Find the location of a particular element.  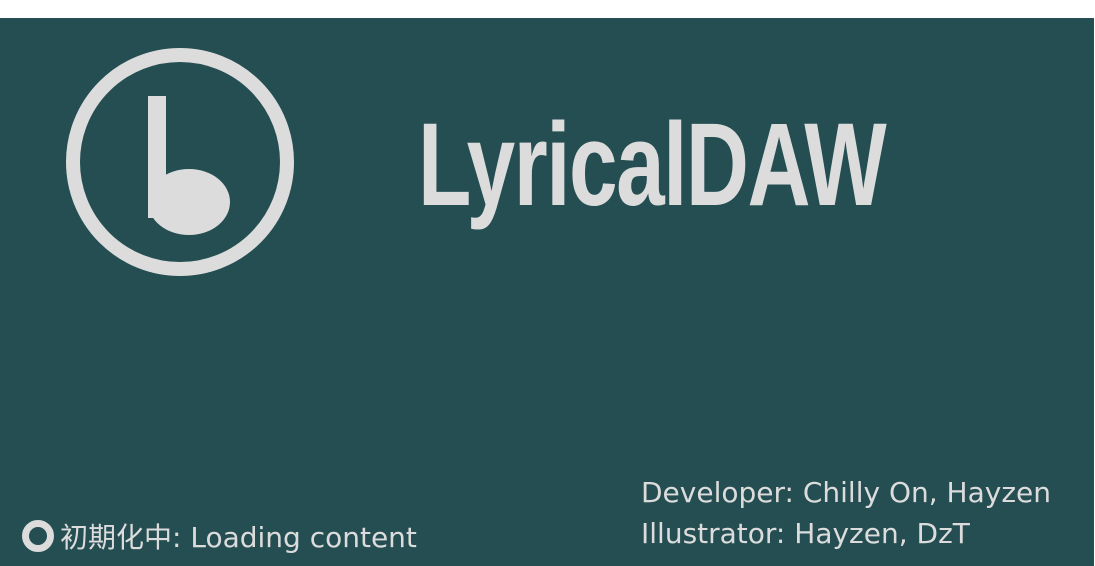

app-title: LyricalDAW is located at coordinates (652, 165).